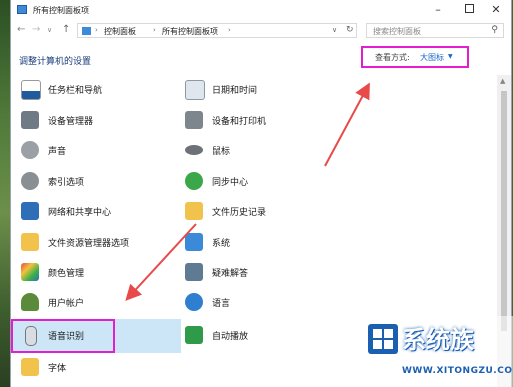 Image resolution: width=513 pixels, height=387 pixels. What do you see at coordinates (457, 371) in the screenshot?
I see `watermark-url: WWW.XITONGZU.COM` at bounding box center [457, 371].